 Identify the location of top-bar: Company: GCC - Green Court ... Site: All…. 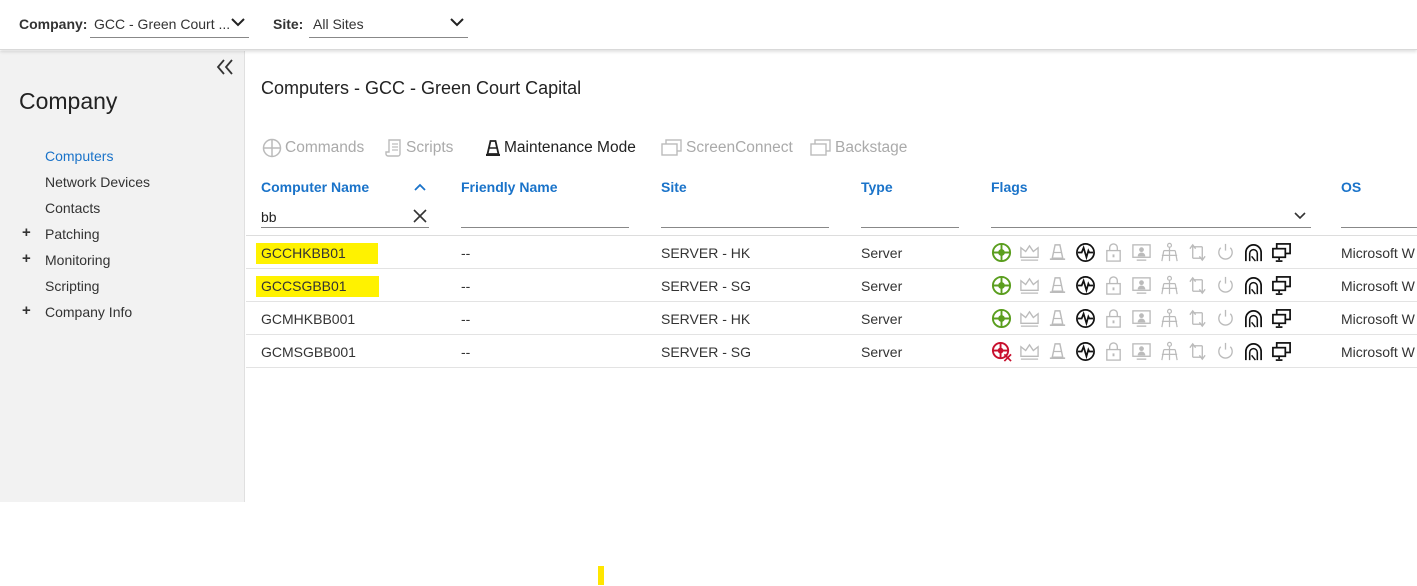
(708, 25).